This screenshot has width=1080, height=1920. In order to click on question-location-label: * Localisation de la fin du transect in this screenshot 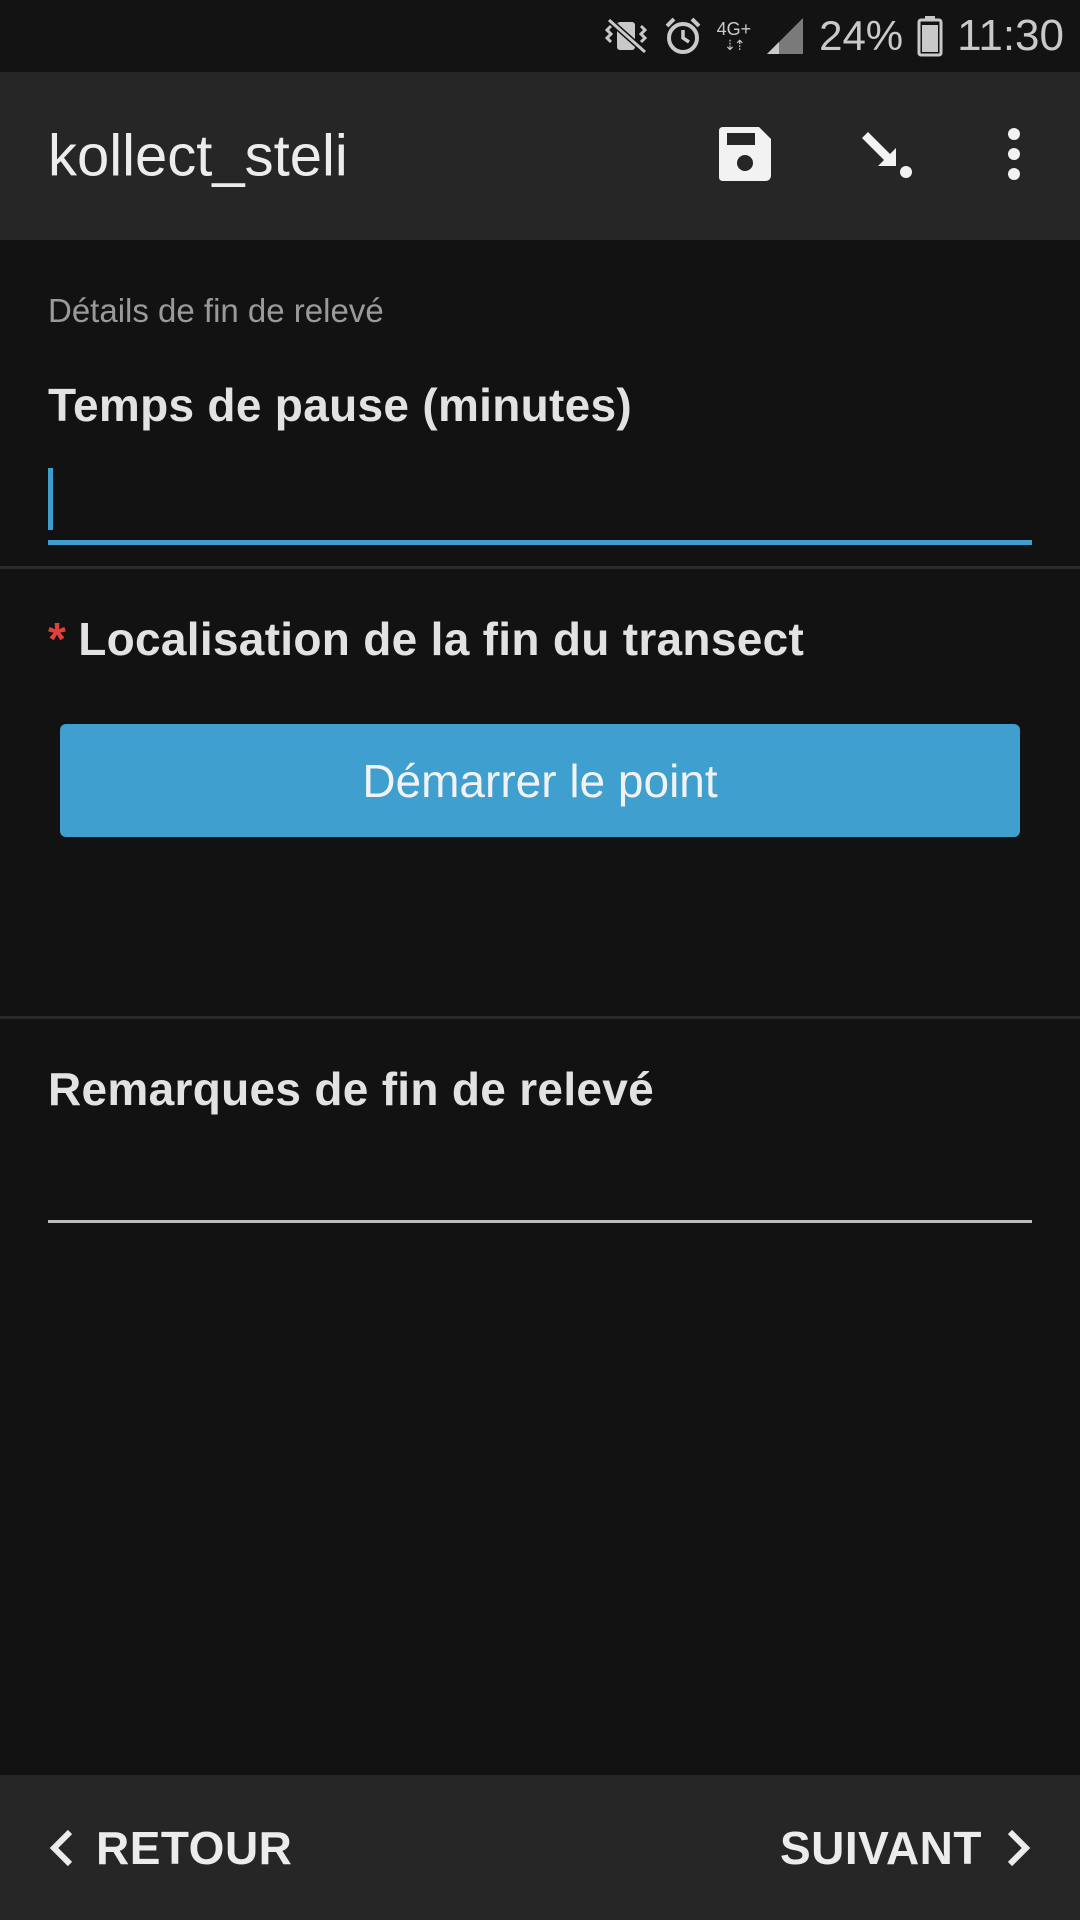, I will do `click(426, 639)`.